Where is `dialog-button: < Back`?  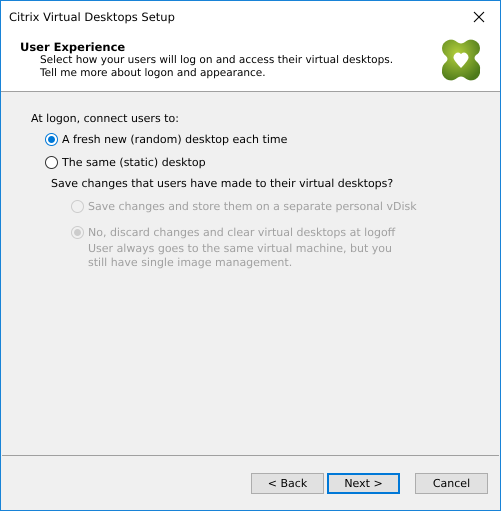
dialog-button: < Back is located at coordinates (287, 483).